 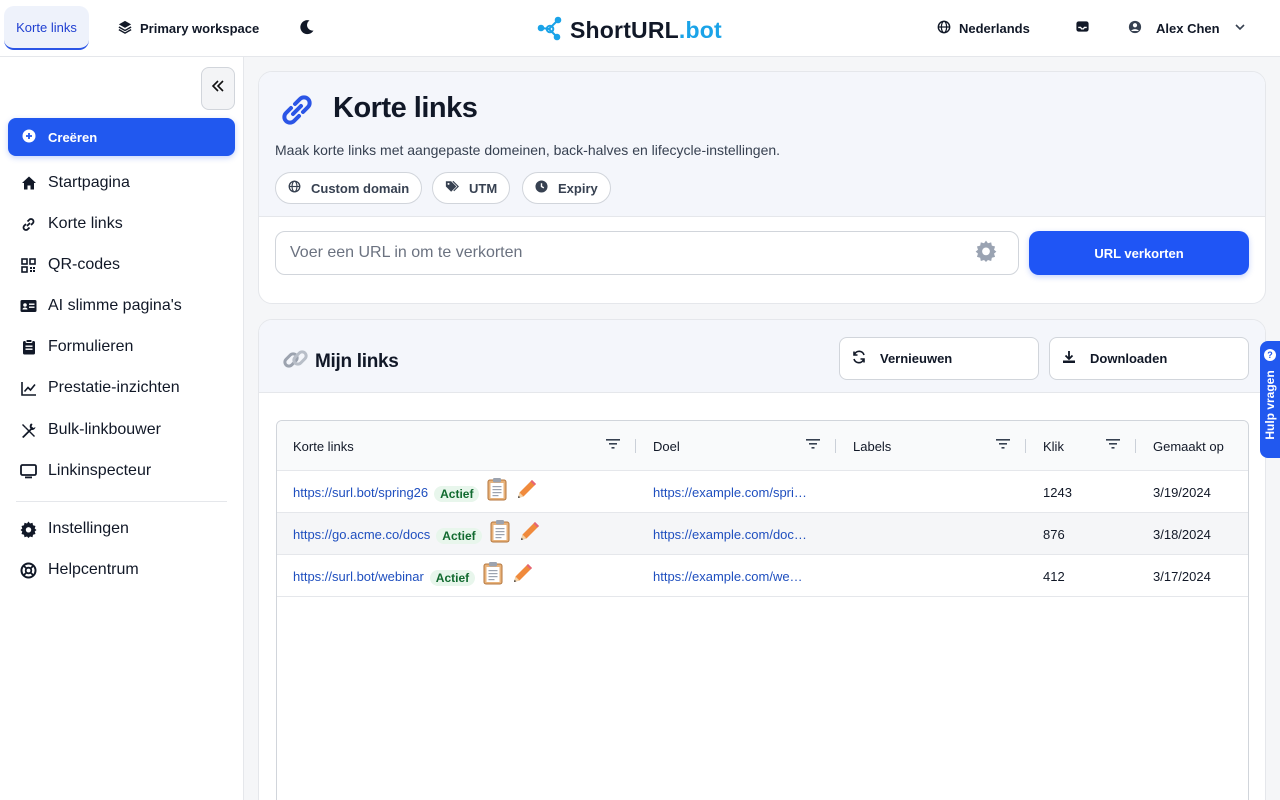 I want to click on sidebar-item-label: QR-codes, so click(x=84, y=264).